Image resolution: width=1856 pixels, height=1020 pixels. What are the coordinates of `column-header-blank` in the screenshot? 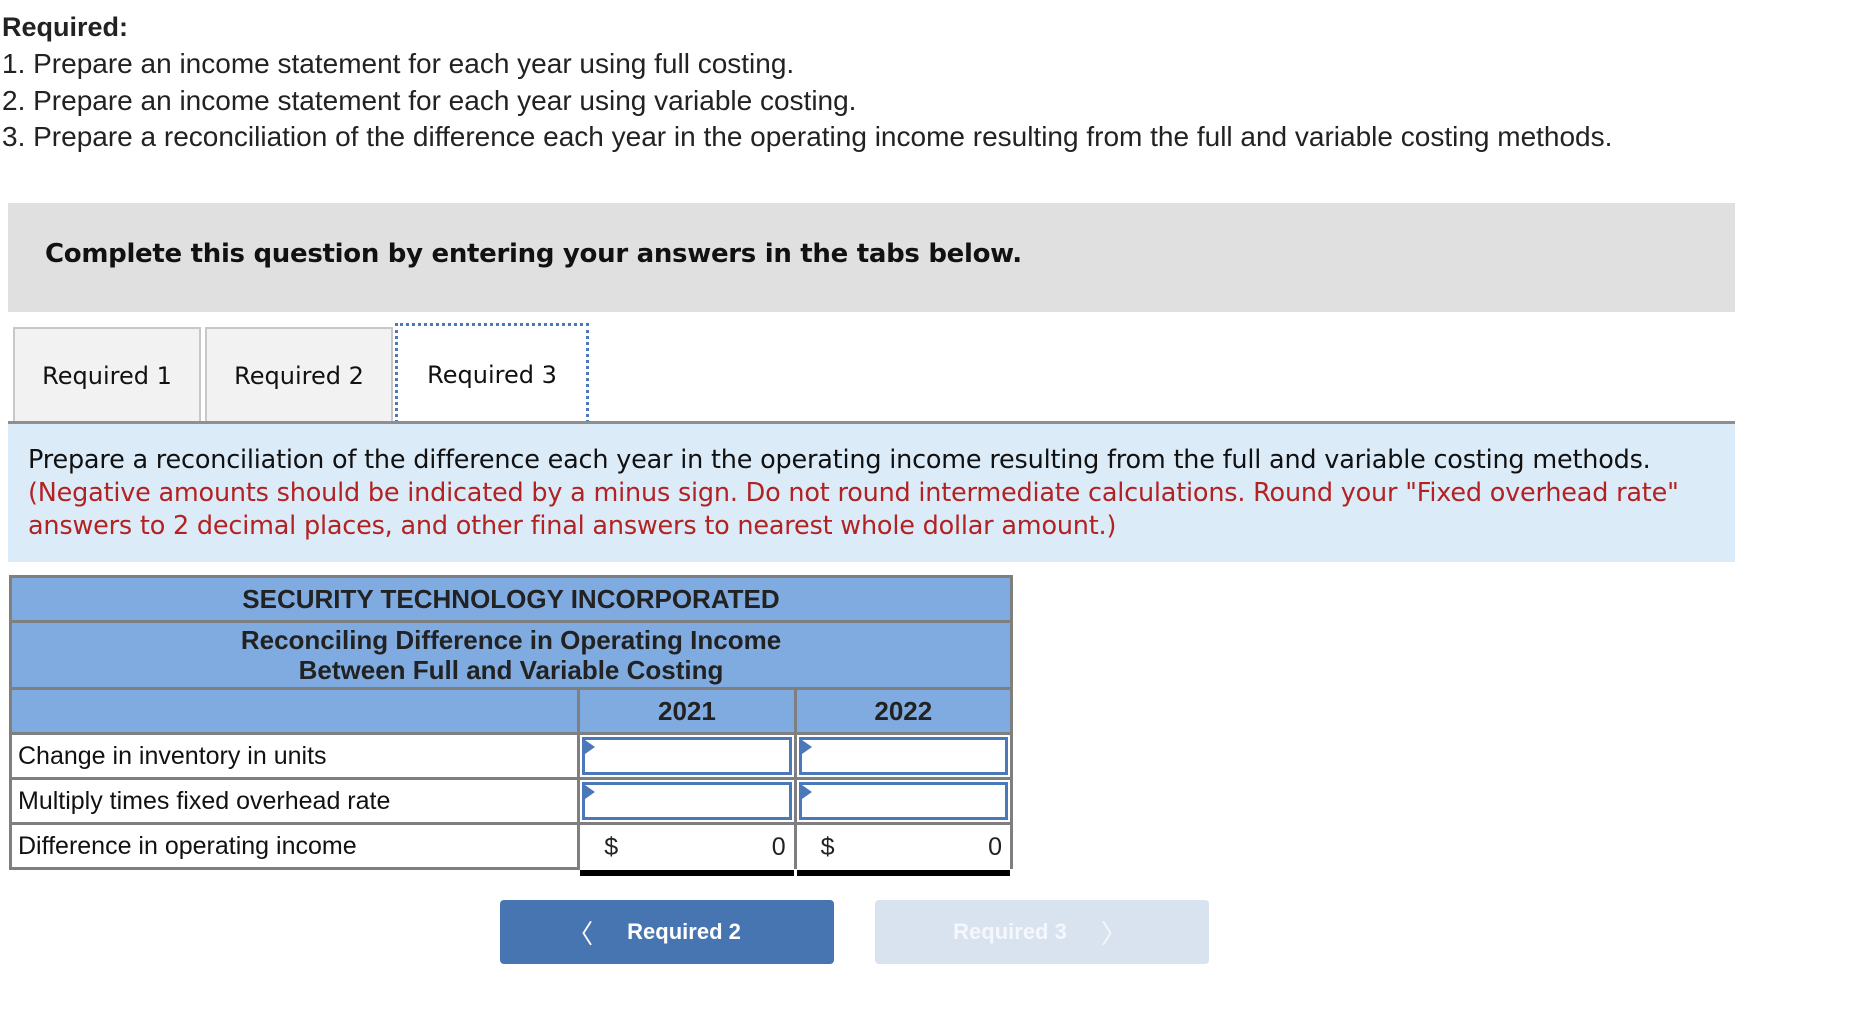 It's located at (294, 711).